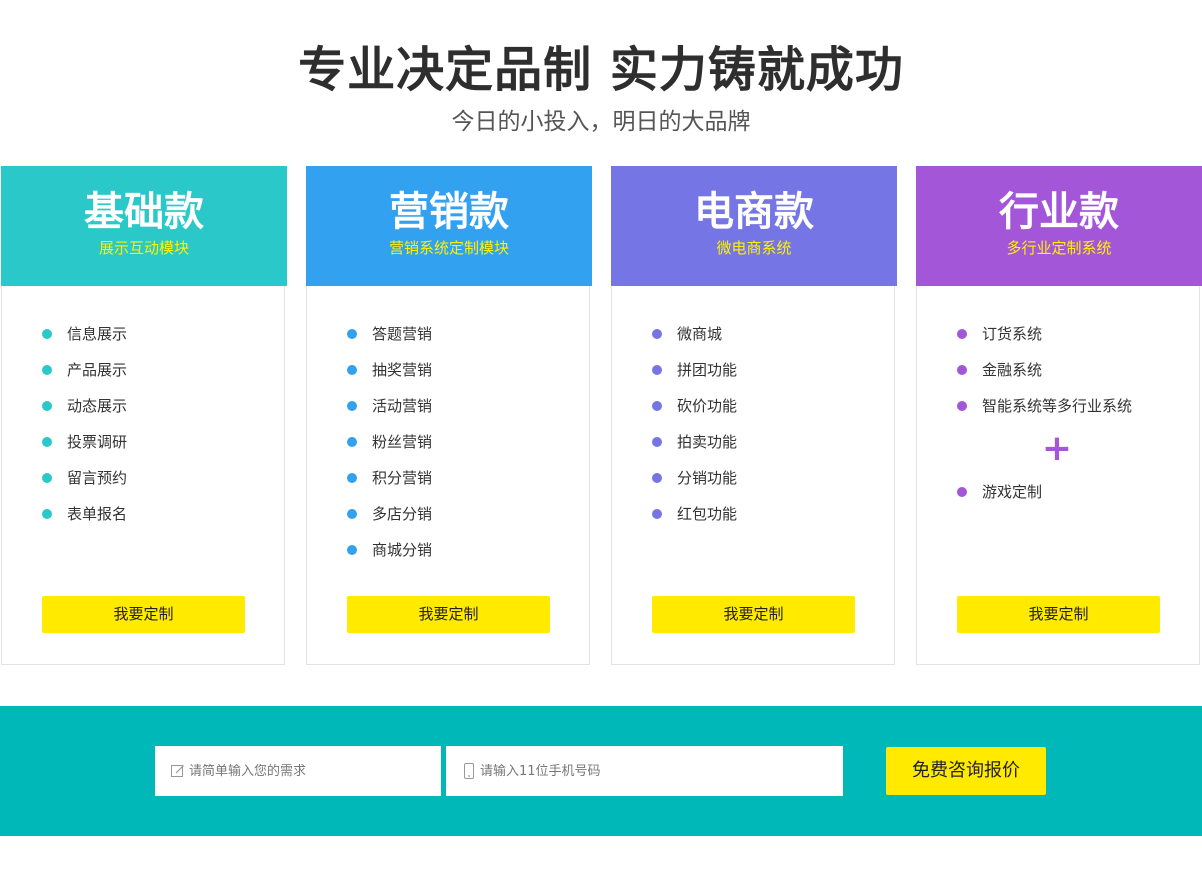  I want to click on feature-list: 微商城 拼团功能 砍价功能 拍卖功能 分销功能 红包功能, so click(694, 424).